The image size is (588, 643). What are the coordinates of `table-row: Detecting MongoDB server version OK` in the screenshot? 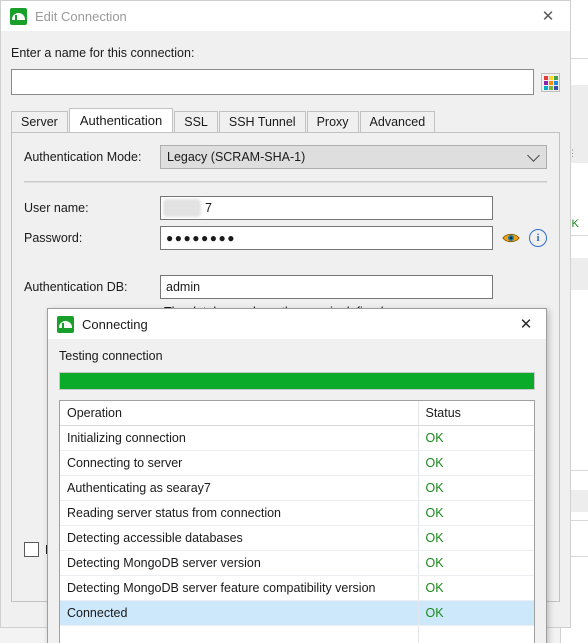 It's located at (297, 563).